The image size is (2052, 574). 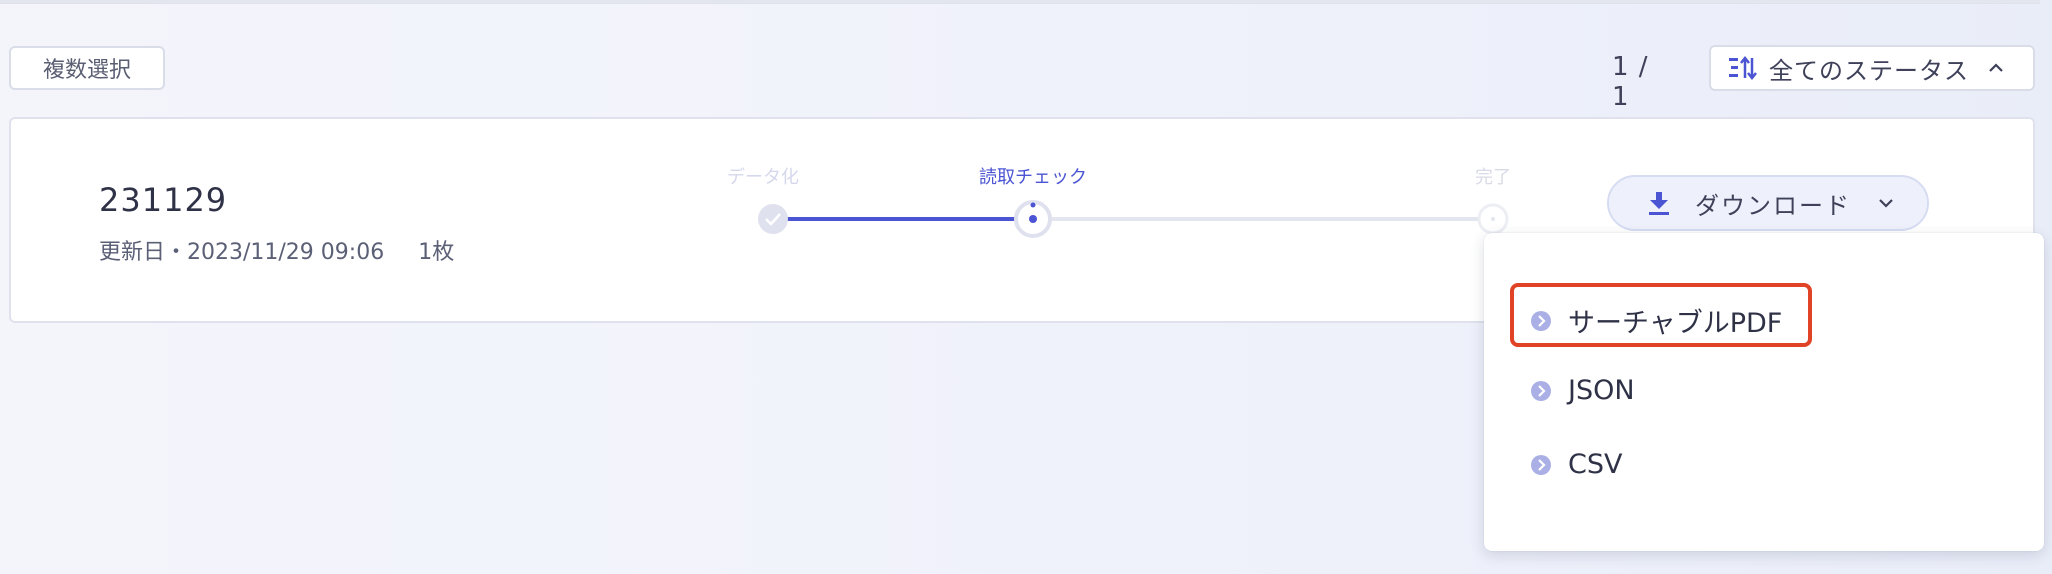 What do you see at coordinates (87, 68) in the screenshot?
I see `multi-select-button: 複数選択` at bounding box center [87, 68].